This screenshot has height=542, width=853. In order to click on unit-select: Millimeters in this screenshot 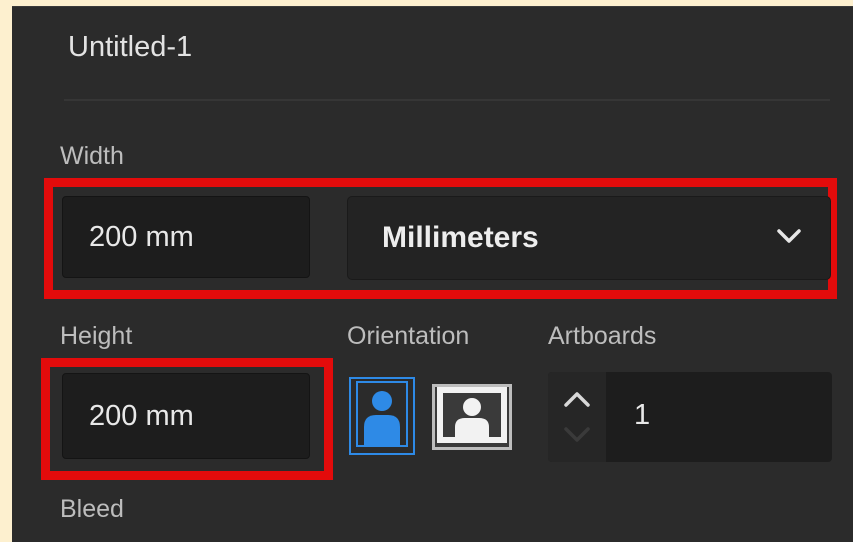, I will do `click(589, 238)`.